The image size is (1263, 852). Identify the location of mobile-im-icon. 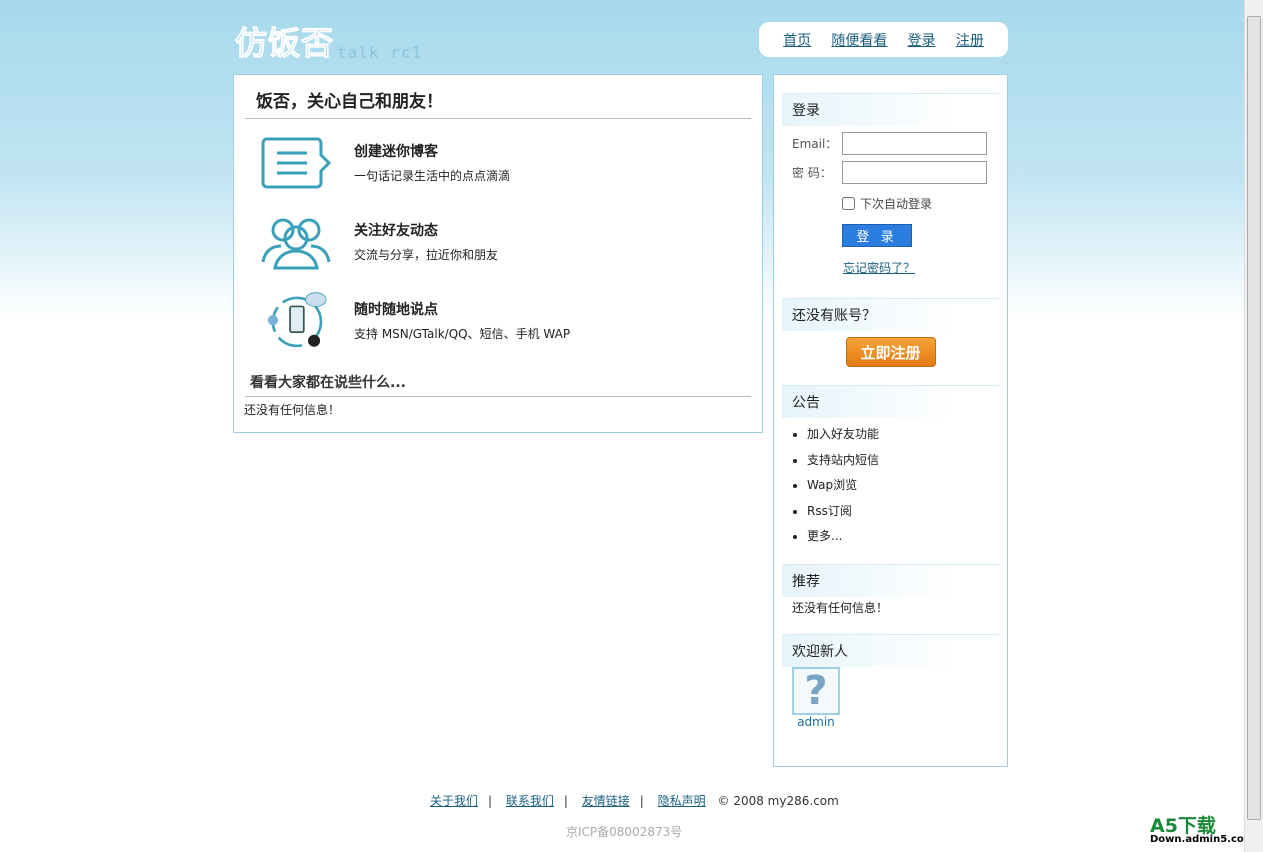
(297, 319).